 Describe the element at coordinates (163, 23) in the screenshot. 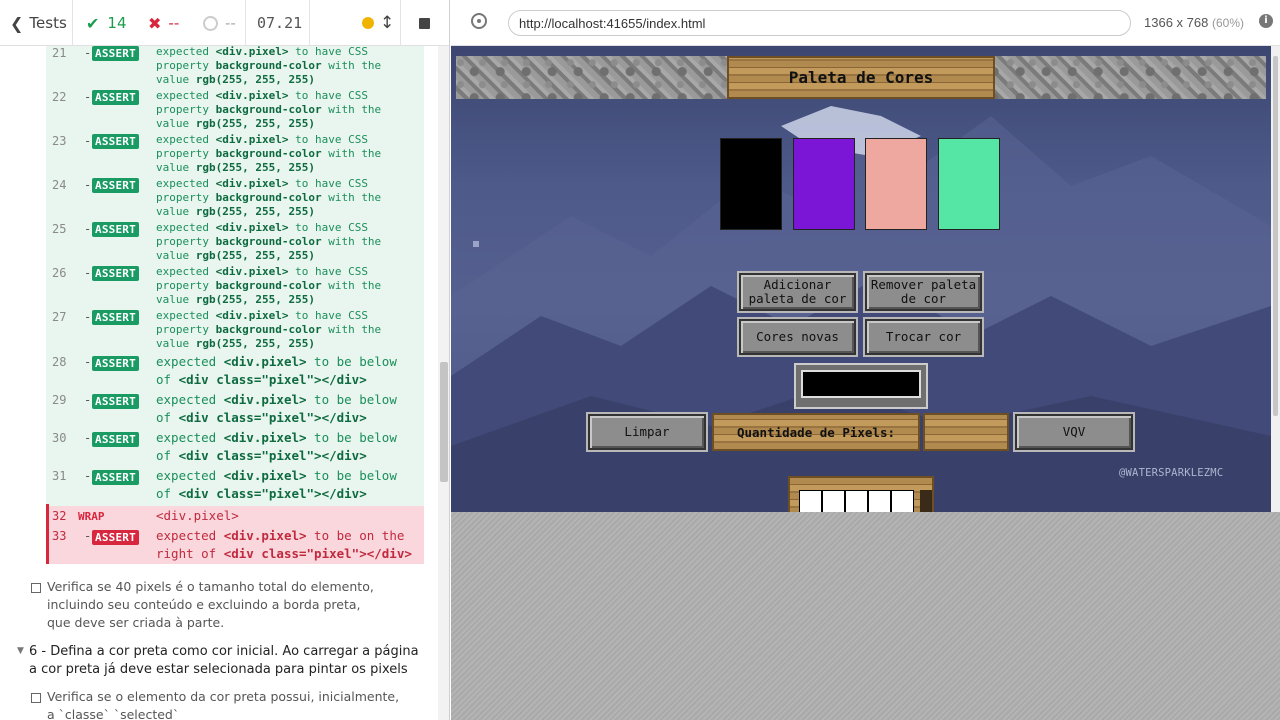

I see `failed-count: ✖ --` at that location.